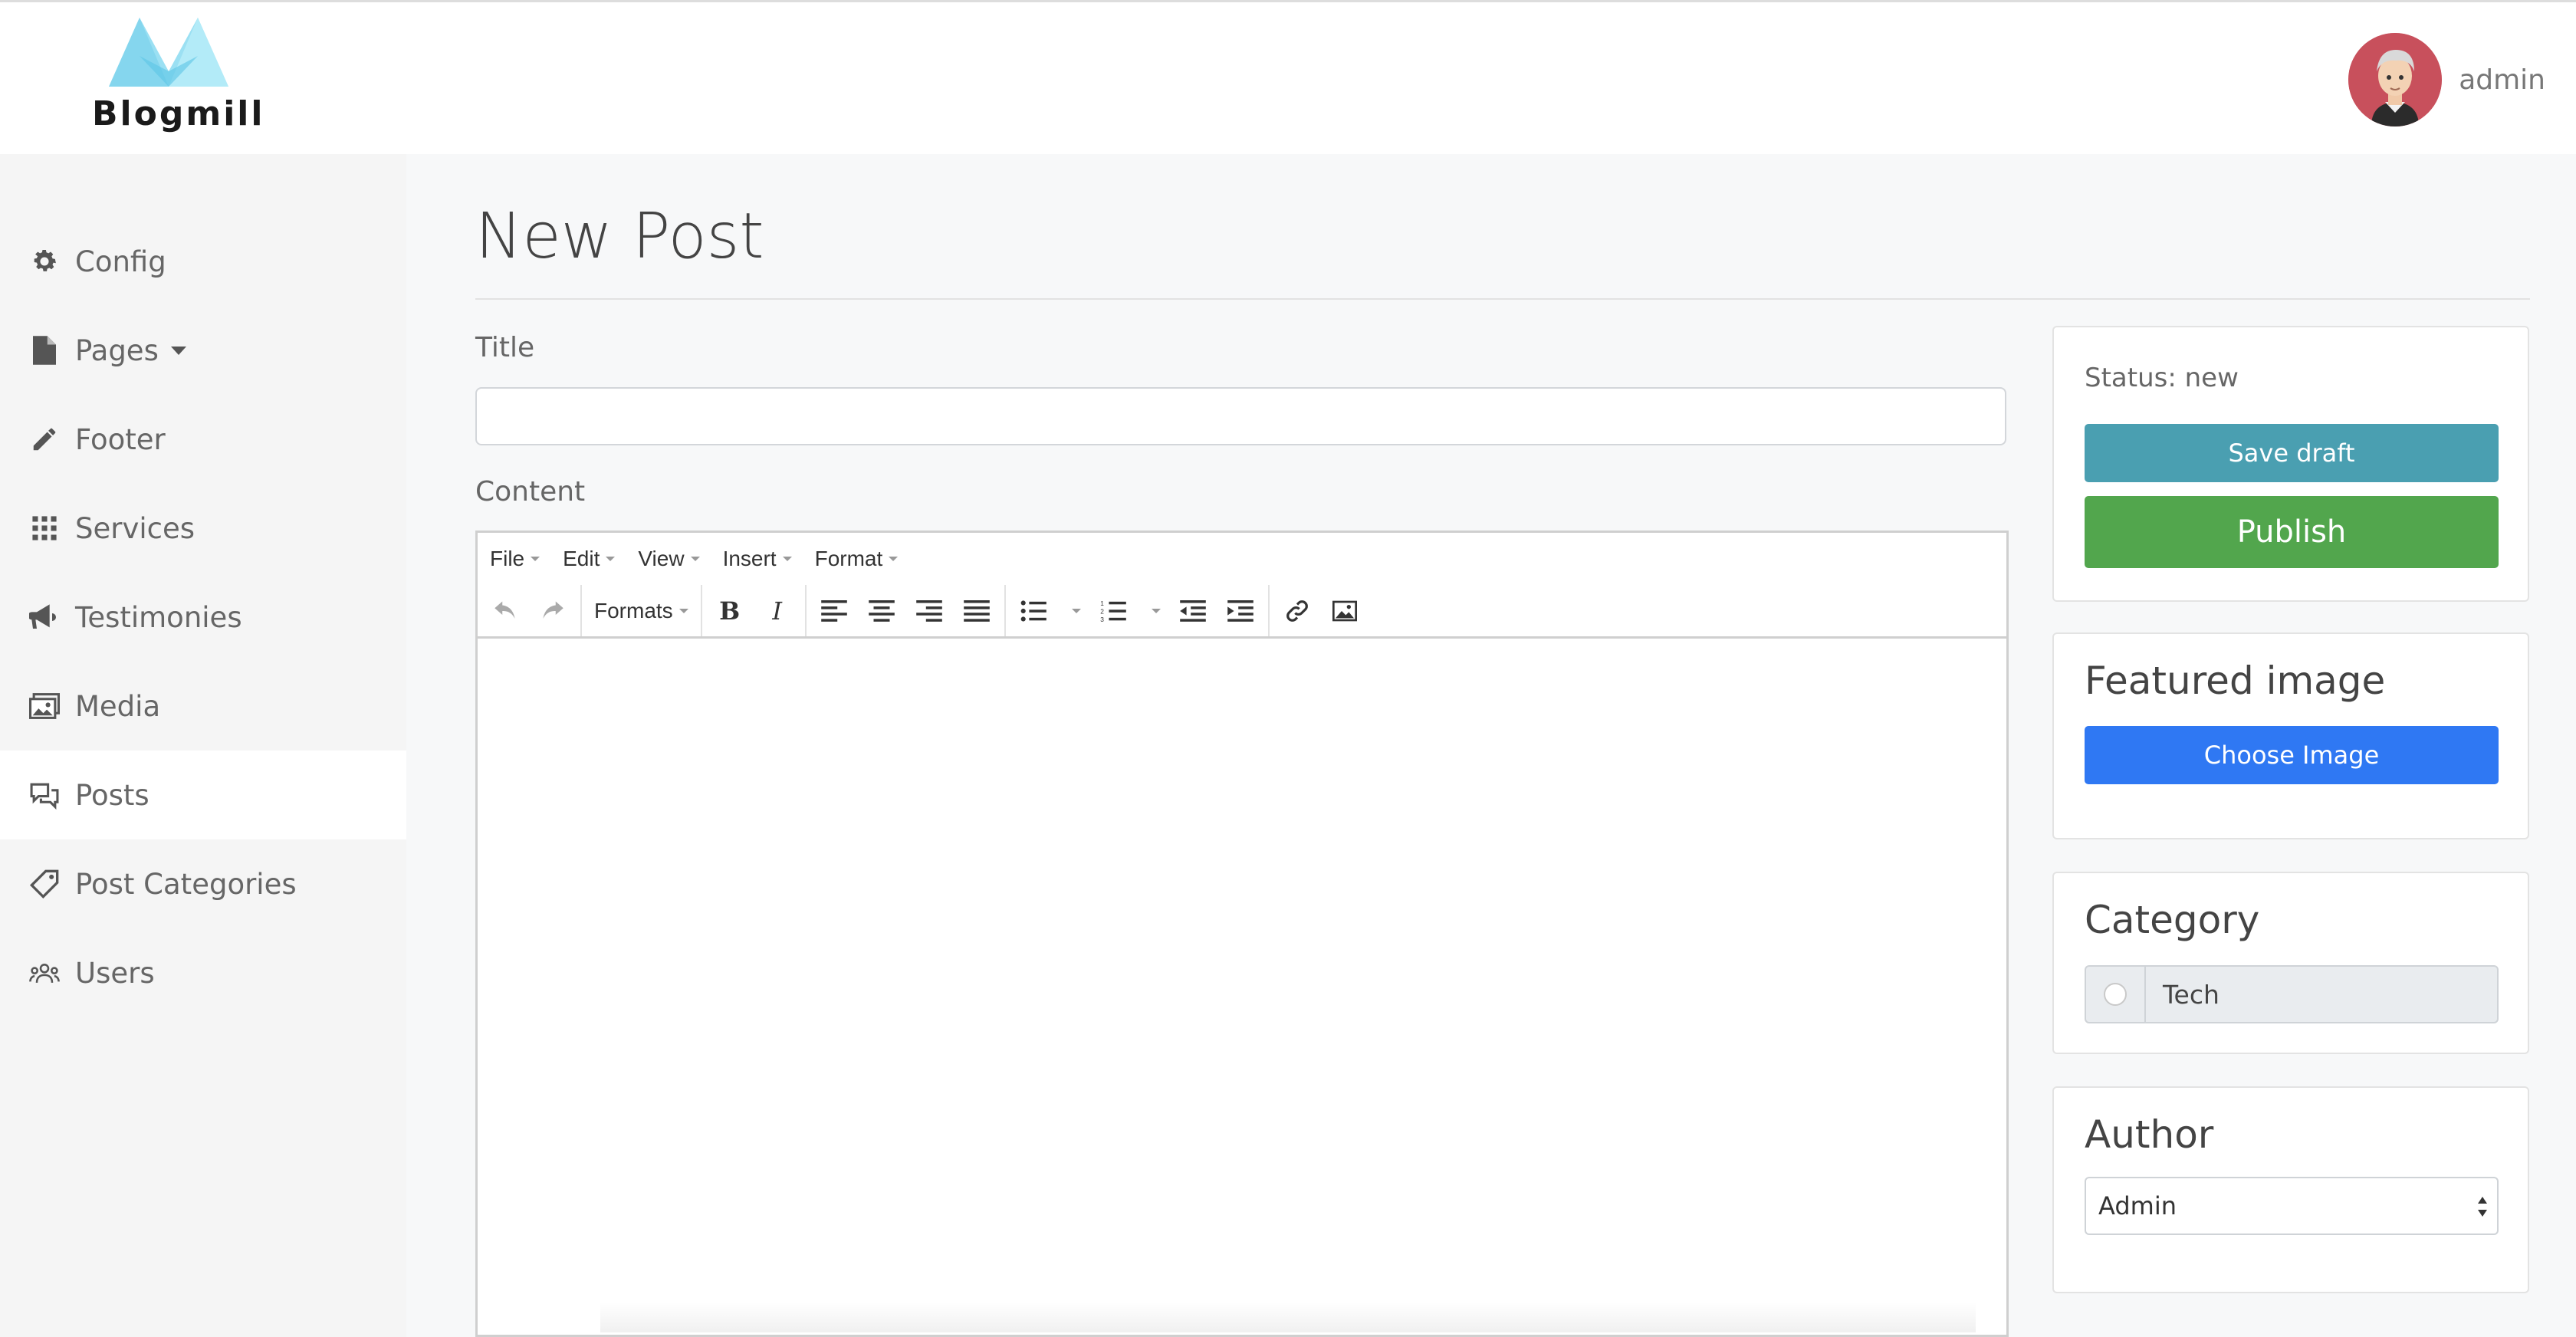 This screenshot has height=1337, width=2576. I want to click on sidebar-item-testimonies: Testimonies, so click(203, 618).